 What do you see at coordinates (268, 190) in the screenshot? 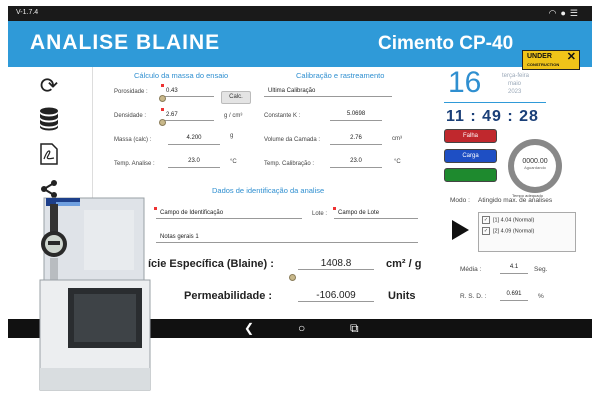
I see `ident-section-title: Dados de identificação da analise` at bounding box center [268, 190].